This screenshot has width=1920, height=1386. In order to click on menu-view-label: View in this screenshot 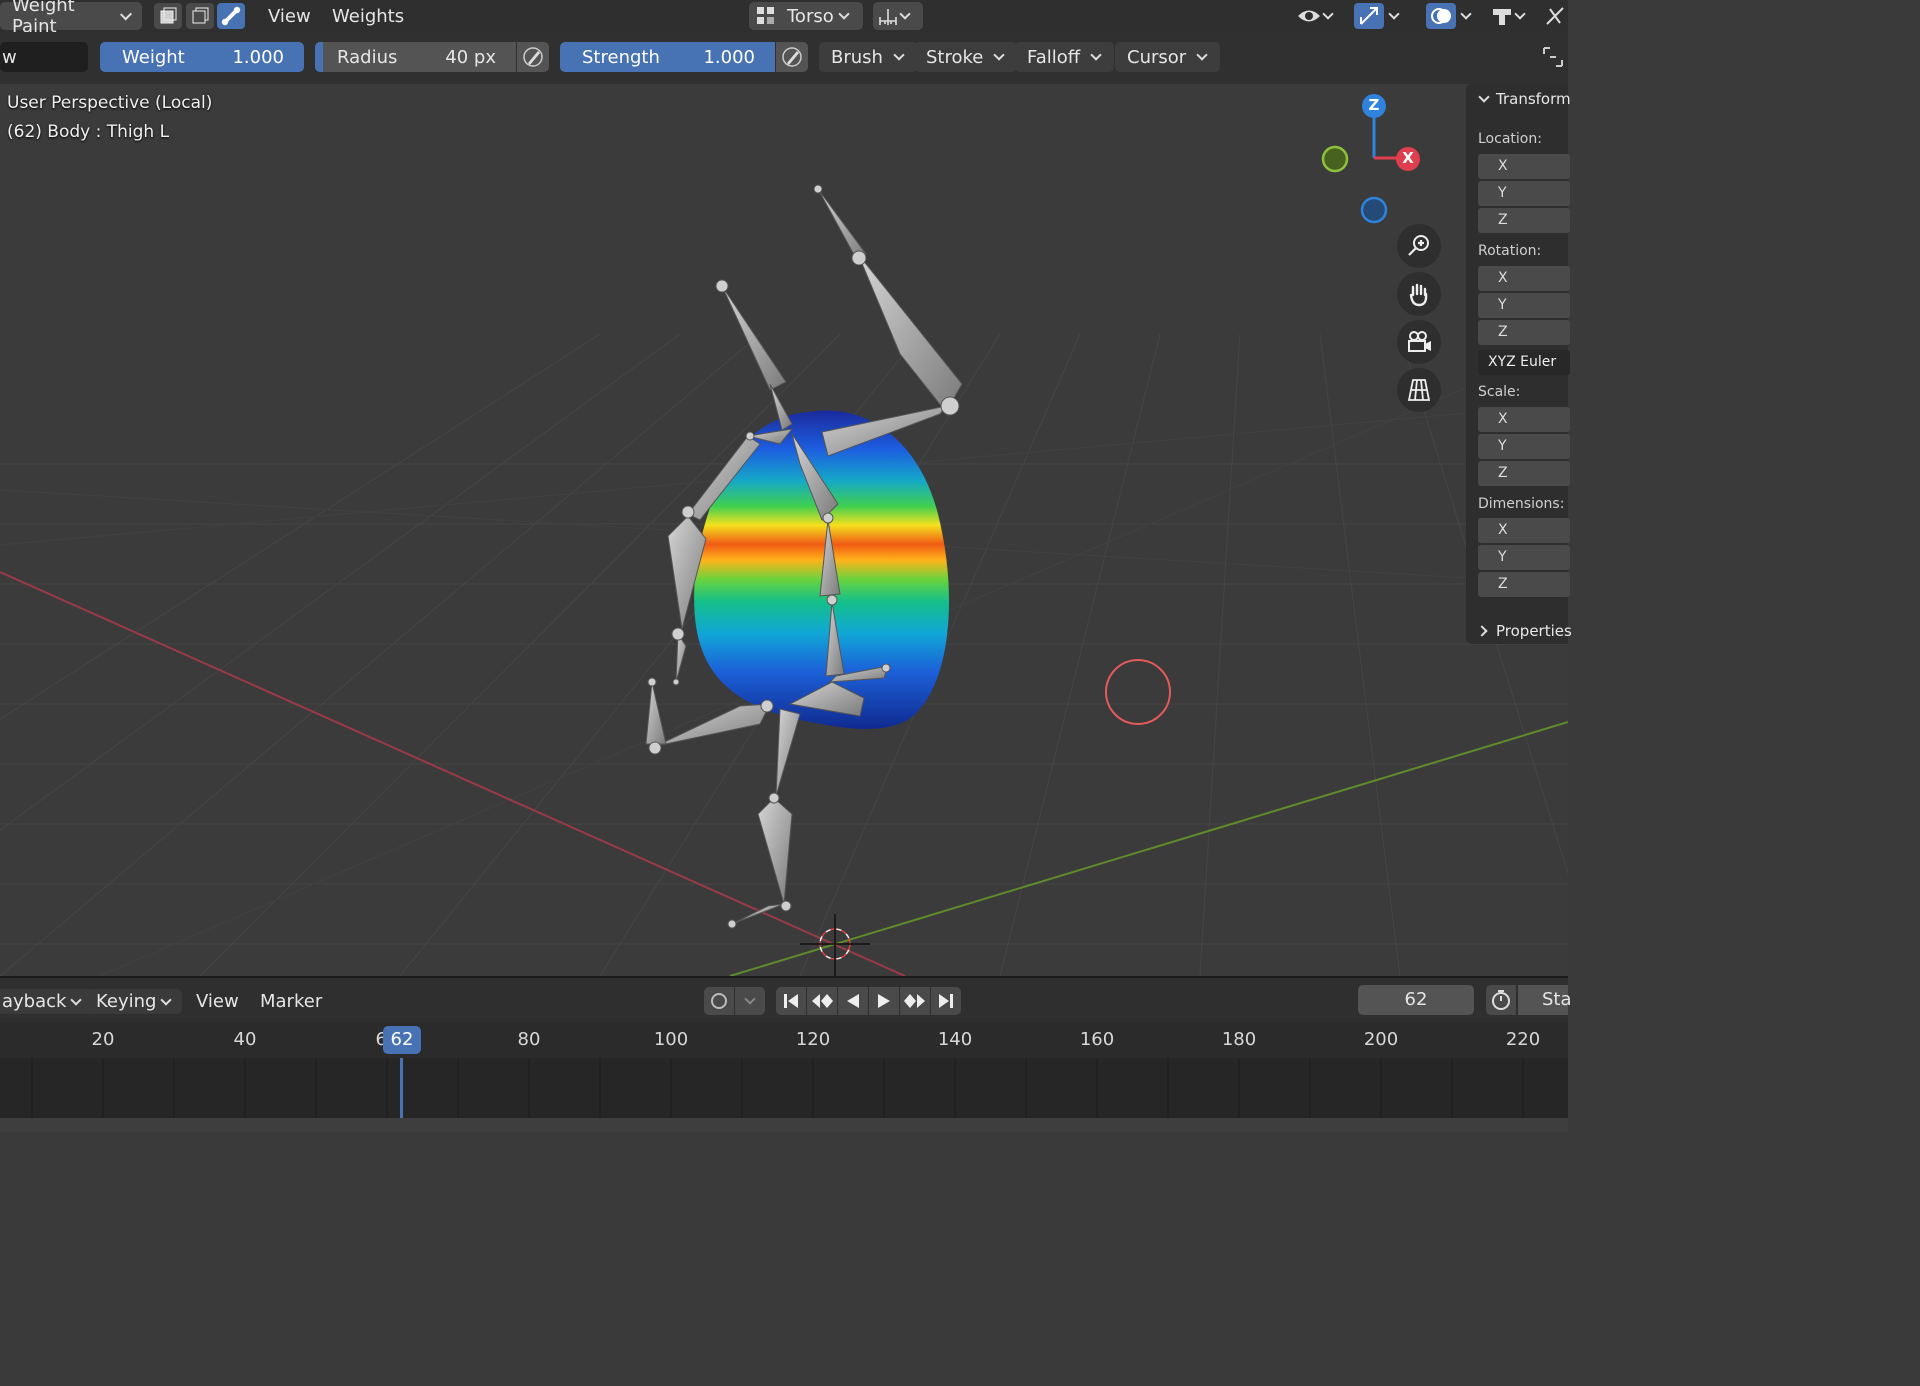, I will do `click(289, 16)`.